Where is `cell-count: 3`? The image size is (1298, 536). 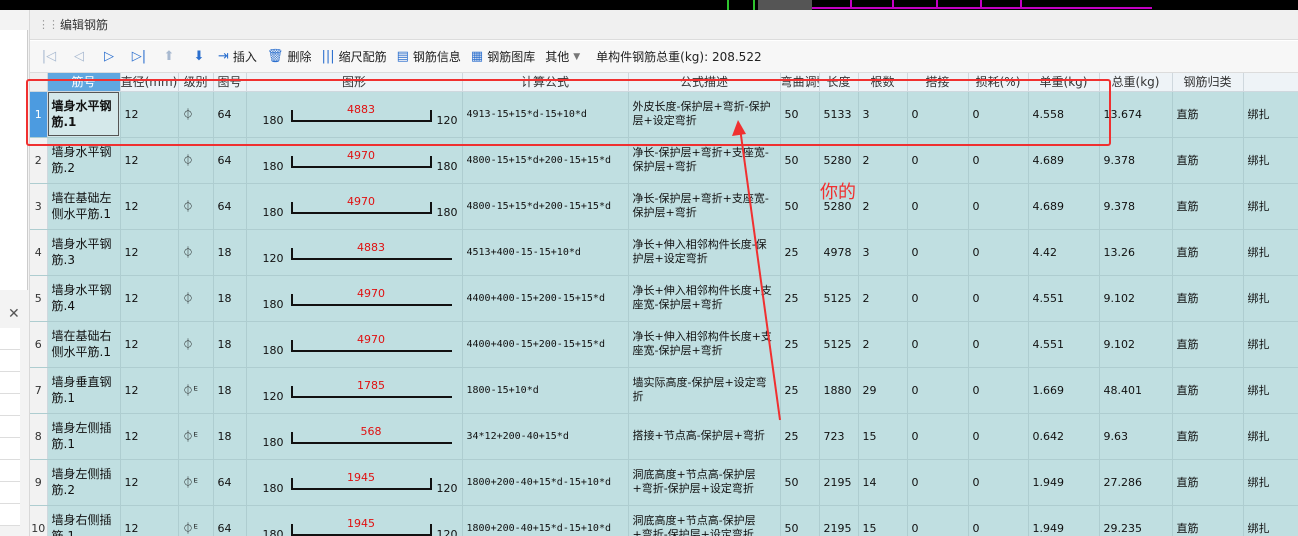 cell-count: 3 is located at coordinates (883, 114).